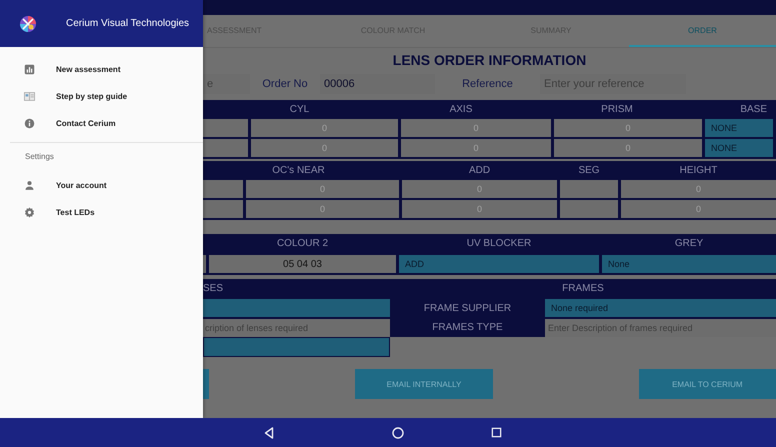 The height and width of the screenshot is (447, 776). Describe the element at coordinates (29, 123) in the screenshot. I see `info-icon` at that location.